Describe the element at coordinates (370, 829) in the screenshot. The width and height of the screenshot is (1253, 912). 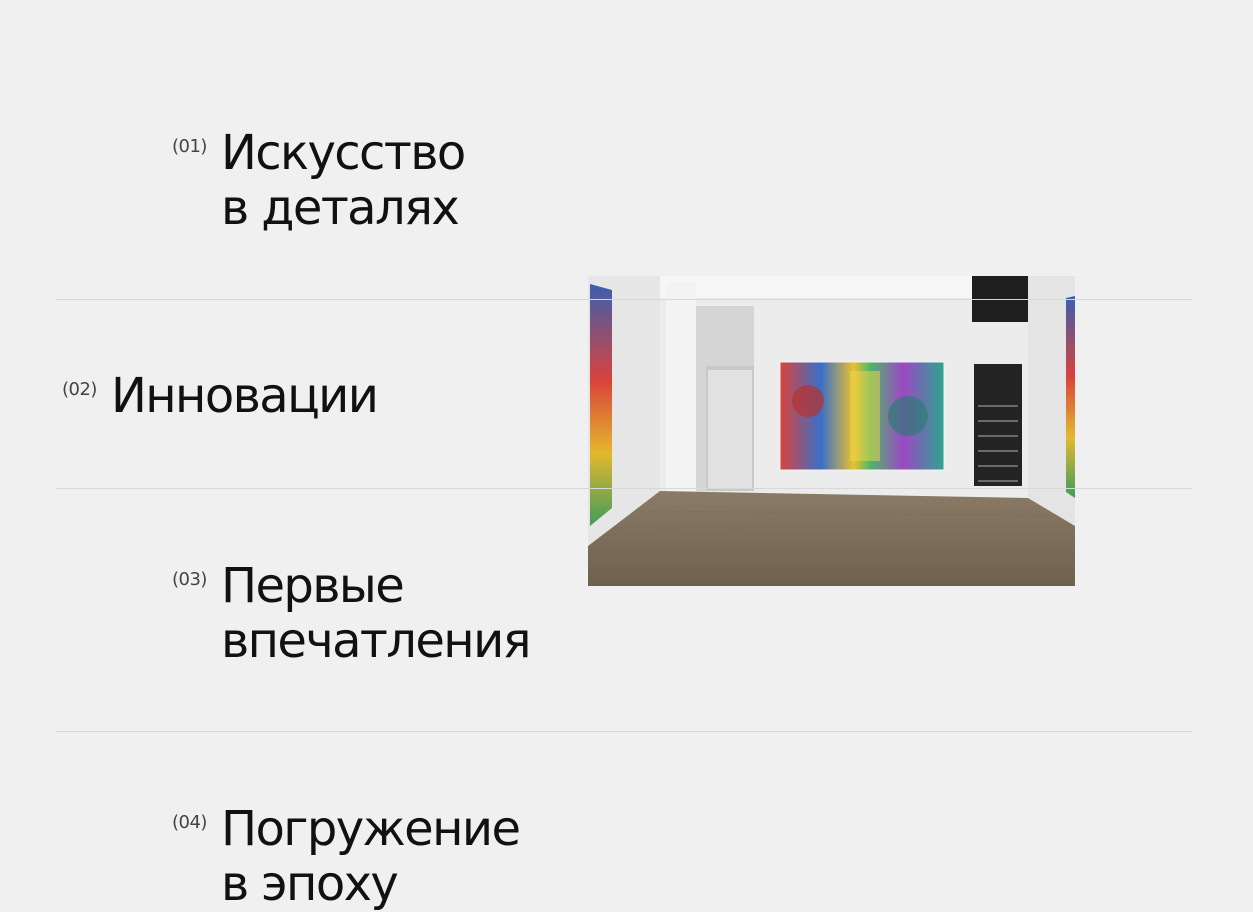
I see `section-title-line: Погружение` at that location.